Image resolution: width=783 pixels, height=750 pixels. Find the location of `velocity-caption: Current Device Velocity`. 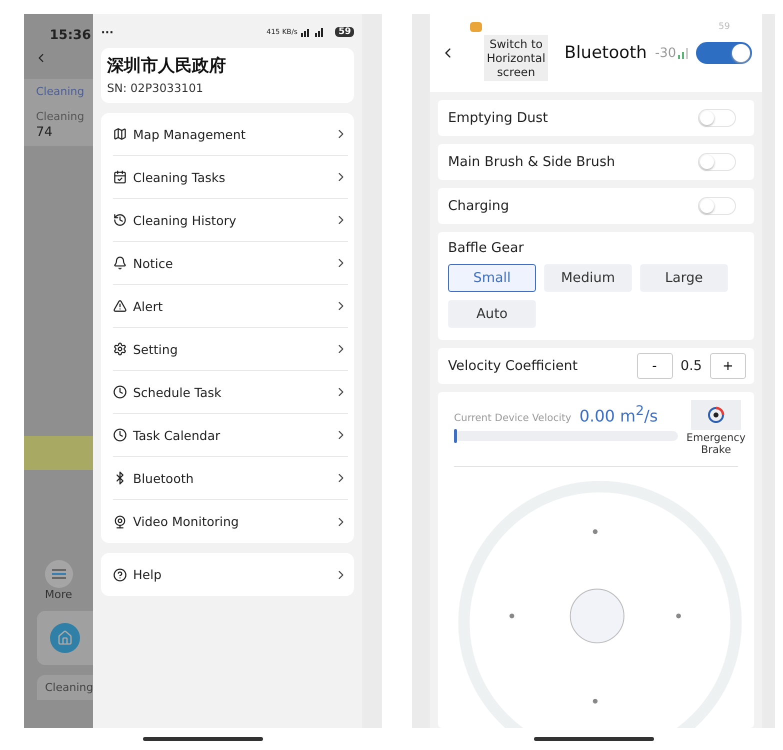

velocity-caption: Current Device Velocity is located at coordinates (513, 418).